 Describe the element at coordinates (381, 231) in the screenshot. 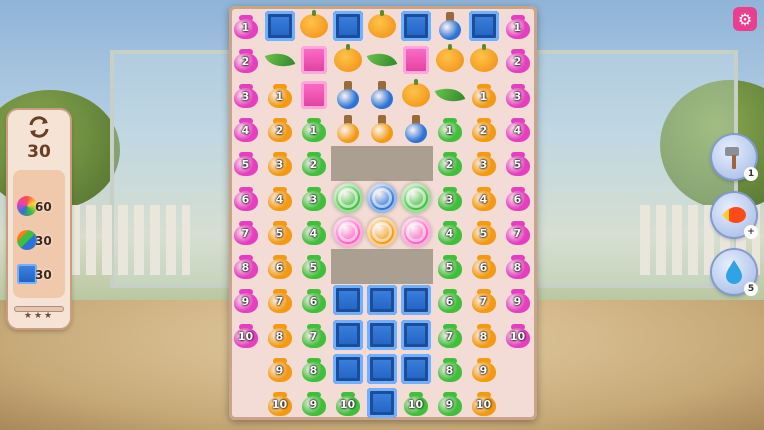

I see `orb-orange-tile` at that location.